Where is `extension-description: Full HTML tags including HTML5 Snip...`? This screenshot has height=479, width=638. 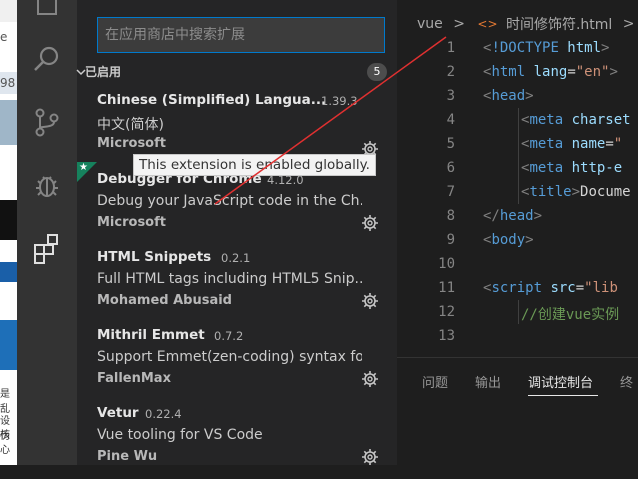 extension-description: Full HTML tags including HTML5 Snip... is located at coordinates (229, 279).